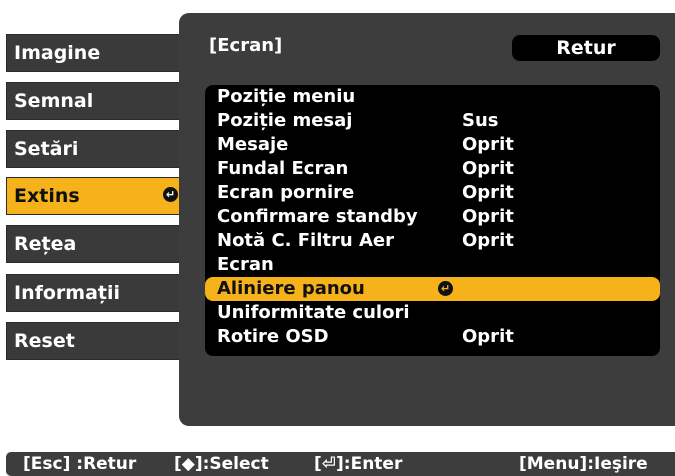  What do you see at coordinates (273, 336) in the screenshot?
I see `menu-item-label: Rotire OSD` at bounding box center [273, 336].